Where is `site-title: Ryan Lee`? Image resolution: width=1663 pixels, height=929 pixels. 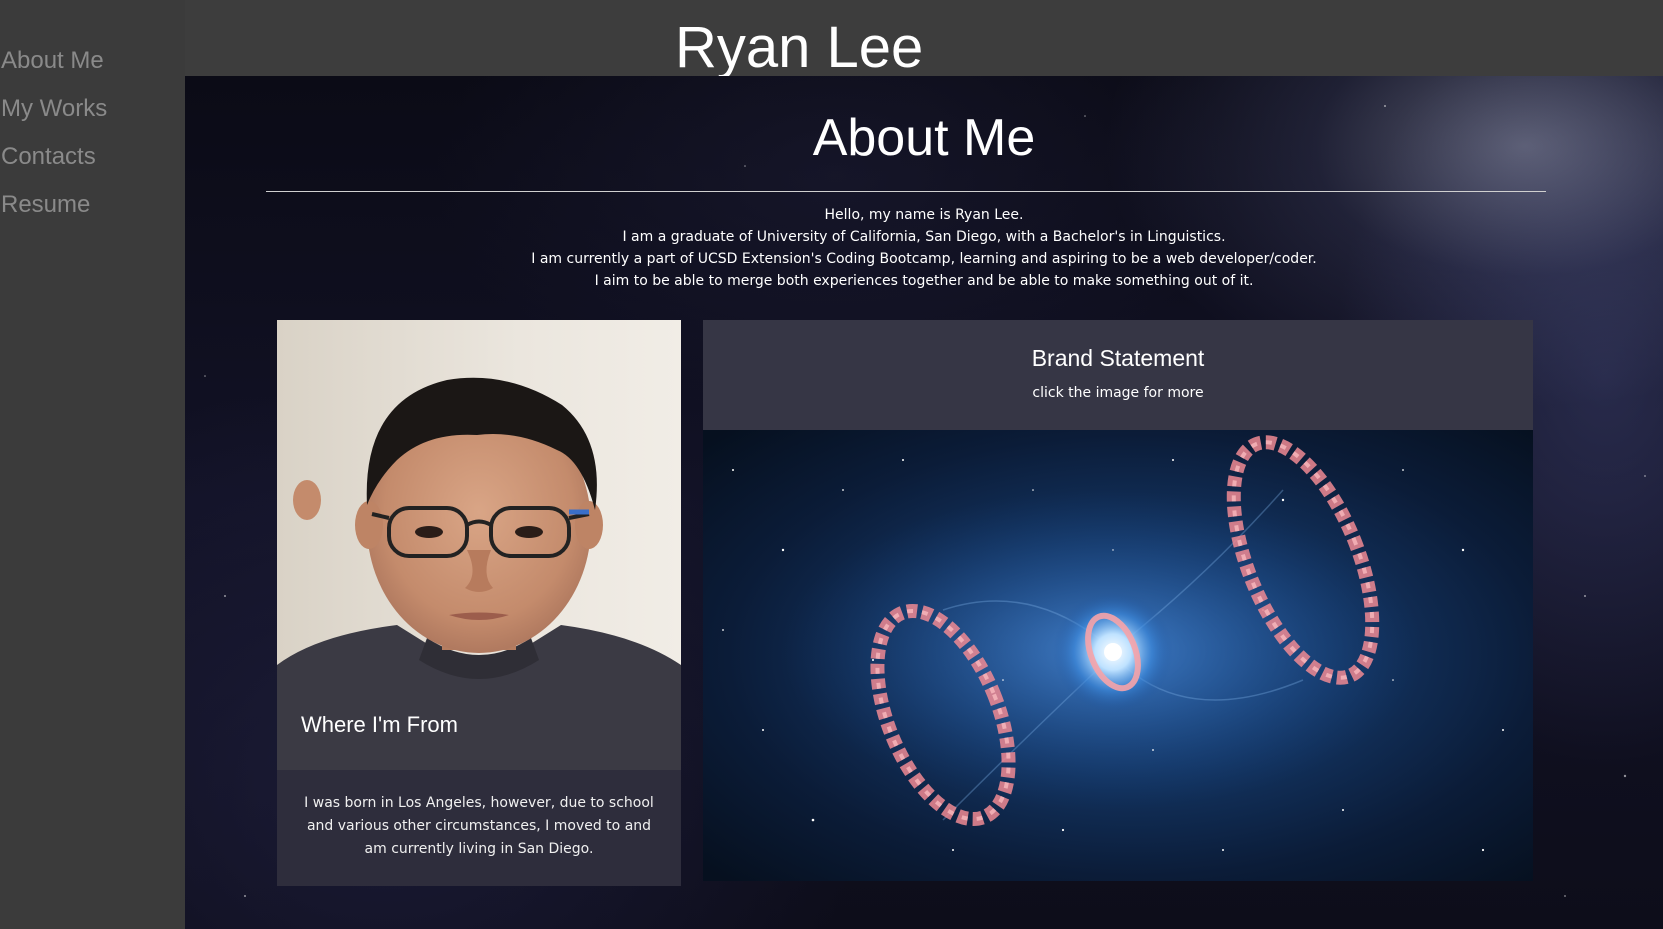
site-title: Ryan Lee is located at coordinates (799, 47).